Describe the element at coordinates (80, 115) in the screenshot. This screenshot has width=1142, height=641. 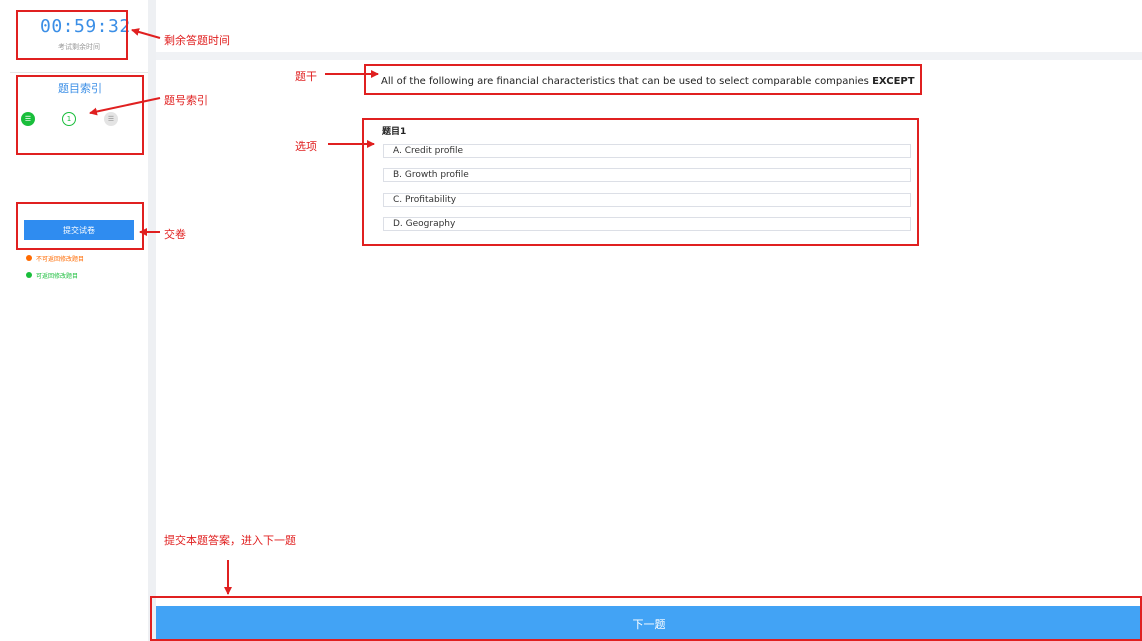
I see `annotation-box-index` at that location.